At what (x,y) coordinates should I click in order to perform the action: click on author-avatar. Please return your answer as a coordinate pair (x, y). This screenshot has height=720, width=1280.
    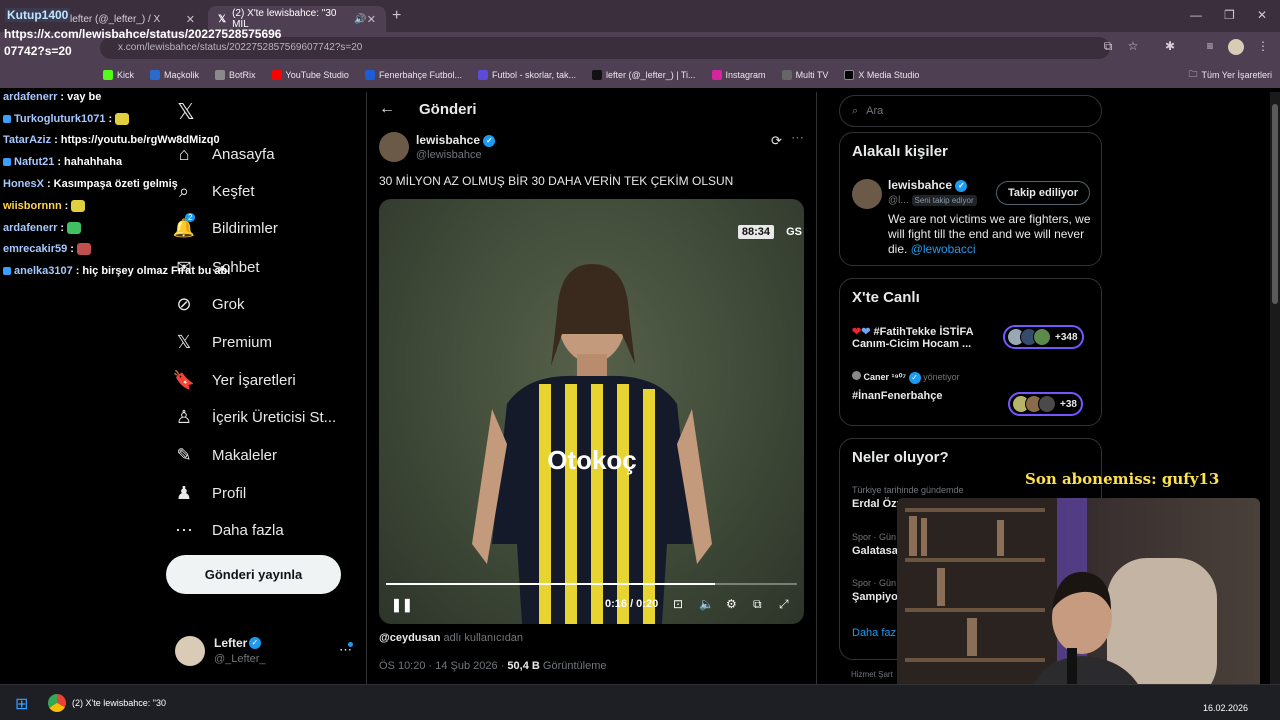
    Looking at the image, I should click on (394, 147).